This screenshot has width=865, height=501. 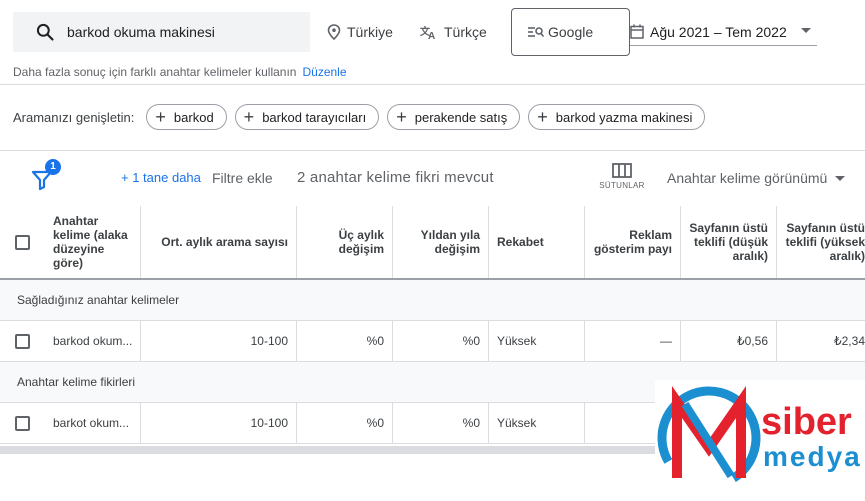 What do you see at coordinates (536, 32) in the screenshot?
I see `search-list-icon` at bounding box center [536, 32].